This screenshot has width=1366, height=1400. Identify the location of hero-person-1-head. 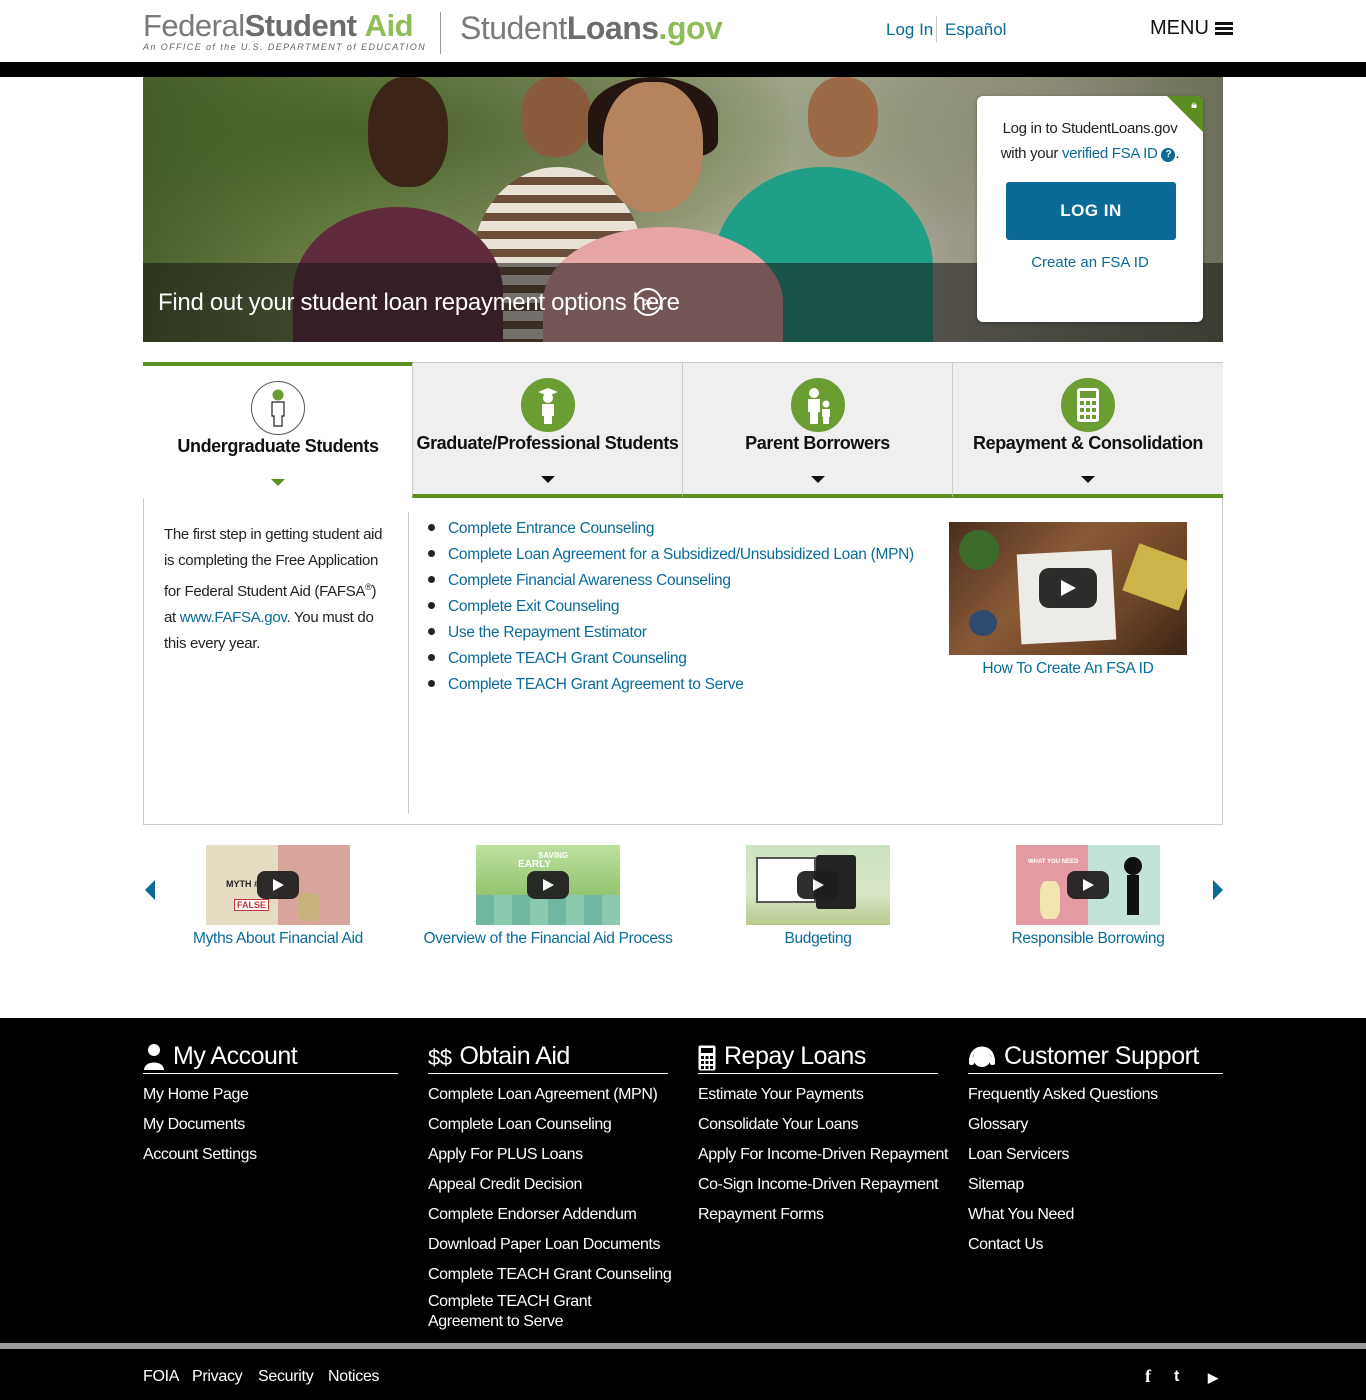
(408, 132).